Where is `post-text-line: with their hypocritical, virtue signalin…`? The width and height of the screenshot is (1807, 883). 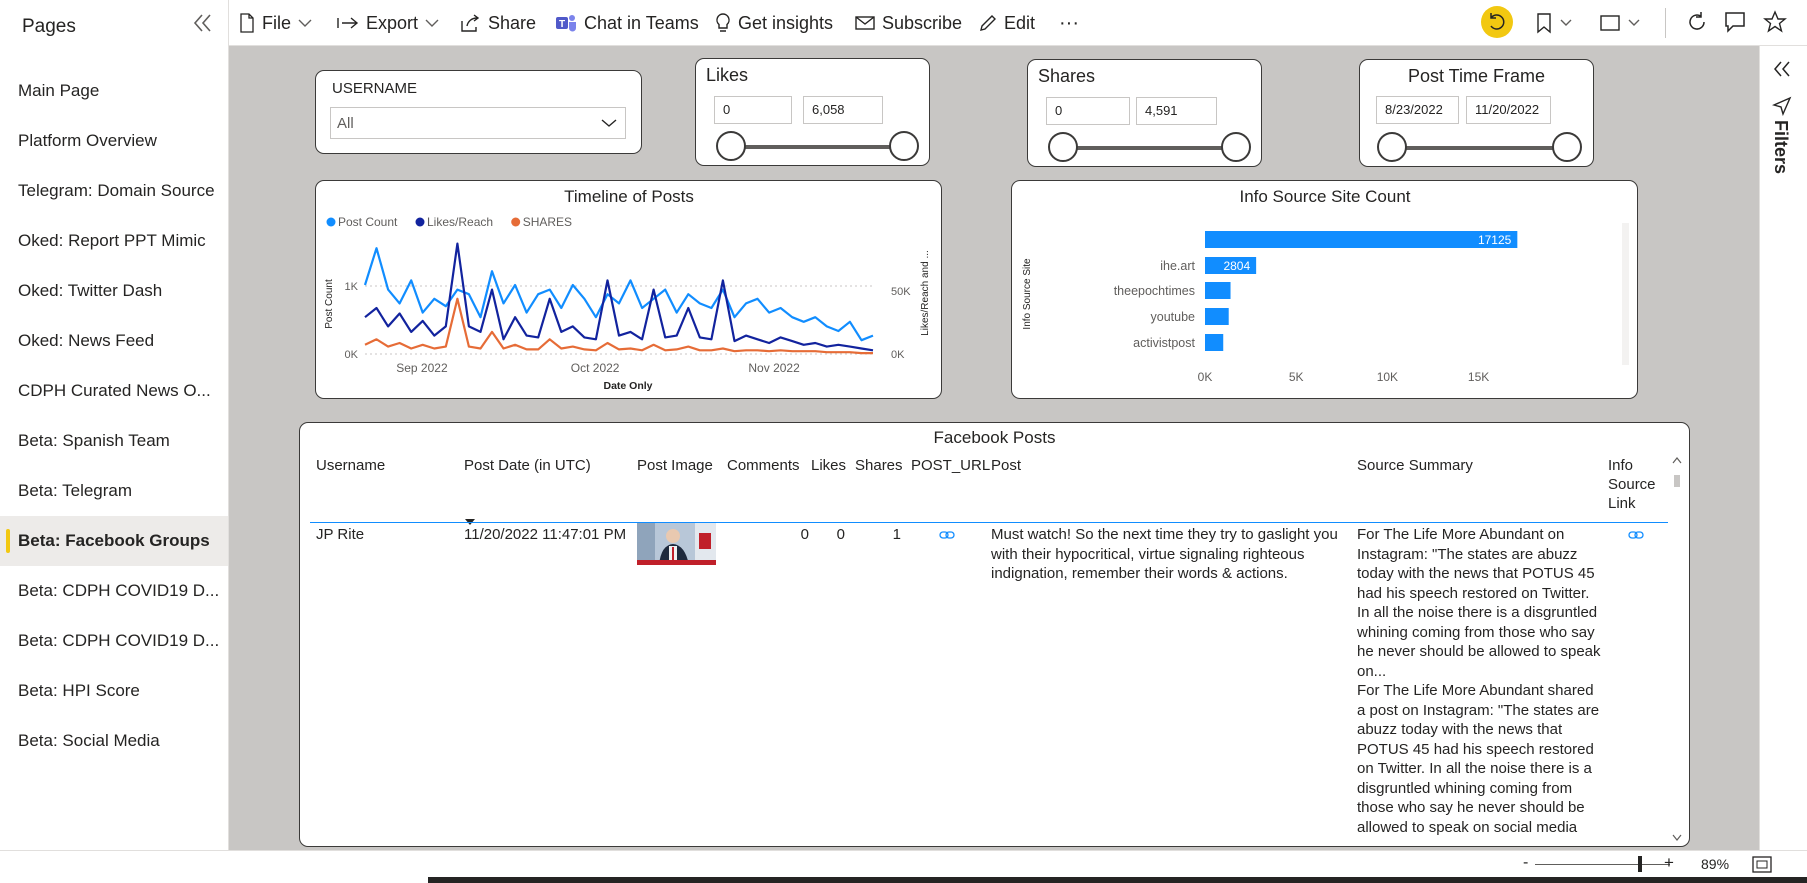
post-text-line: with their hypocritical, virtue signalin… is located at coordinates (1148, 554).